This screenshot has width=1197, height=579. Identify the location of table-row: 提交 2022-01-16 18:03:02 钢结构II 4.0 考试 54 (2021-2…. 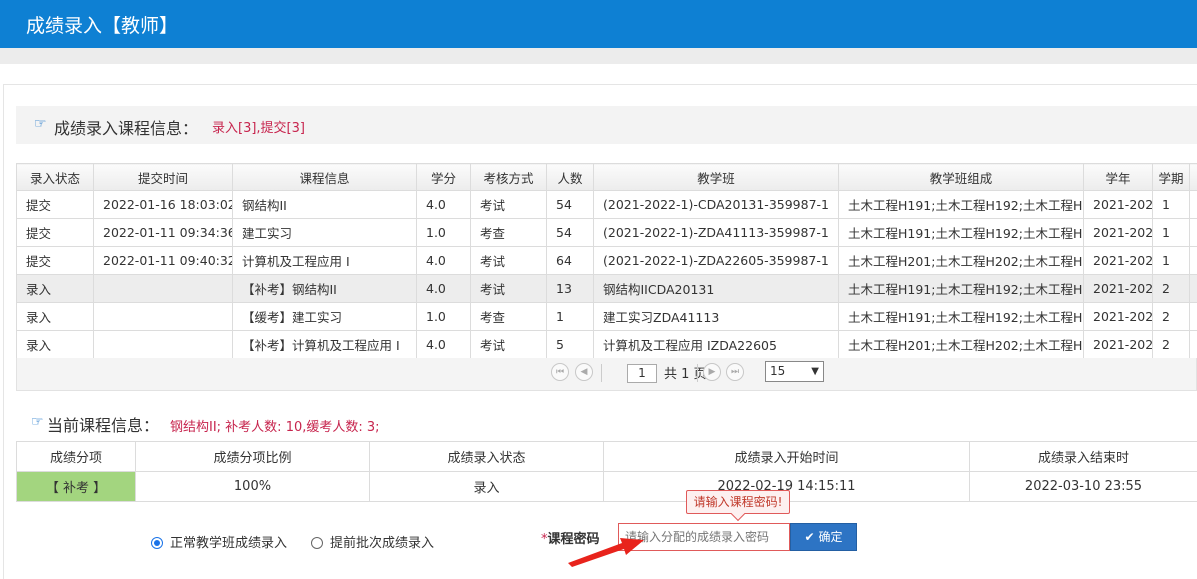
(606, 204).